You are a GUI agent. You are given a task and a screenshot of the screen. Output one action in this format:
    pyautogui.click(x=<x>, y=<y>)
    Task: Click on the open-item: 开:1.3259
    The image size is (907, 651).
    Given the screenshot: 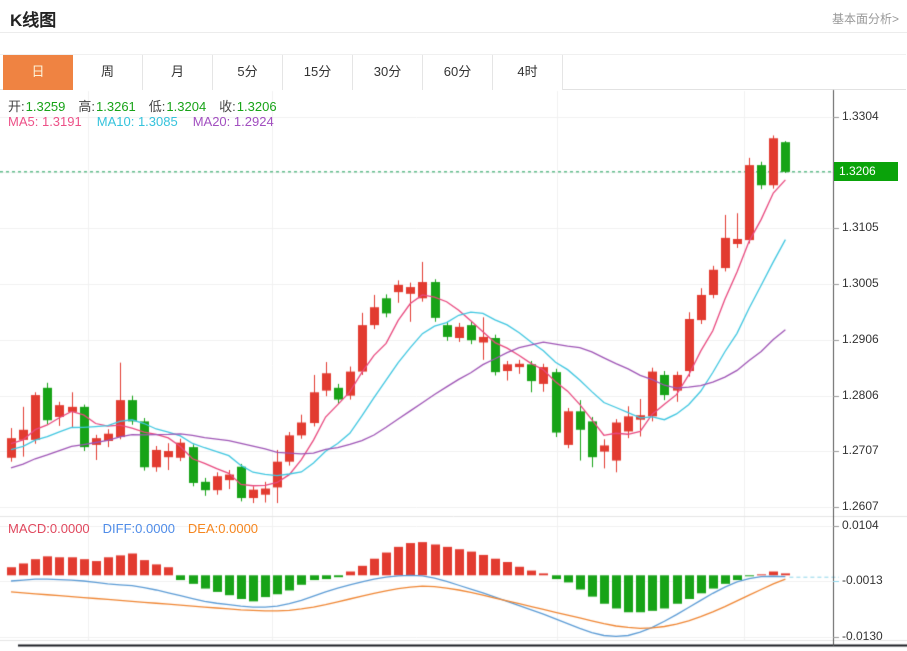 What is the action you would take?
    pyautogui.click(x=36, y=105)
    